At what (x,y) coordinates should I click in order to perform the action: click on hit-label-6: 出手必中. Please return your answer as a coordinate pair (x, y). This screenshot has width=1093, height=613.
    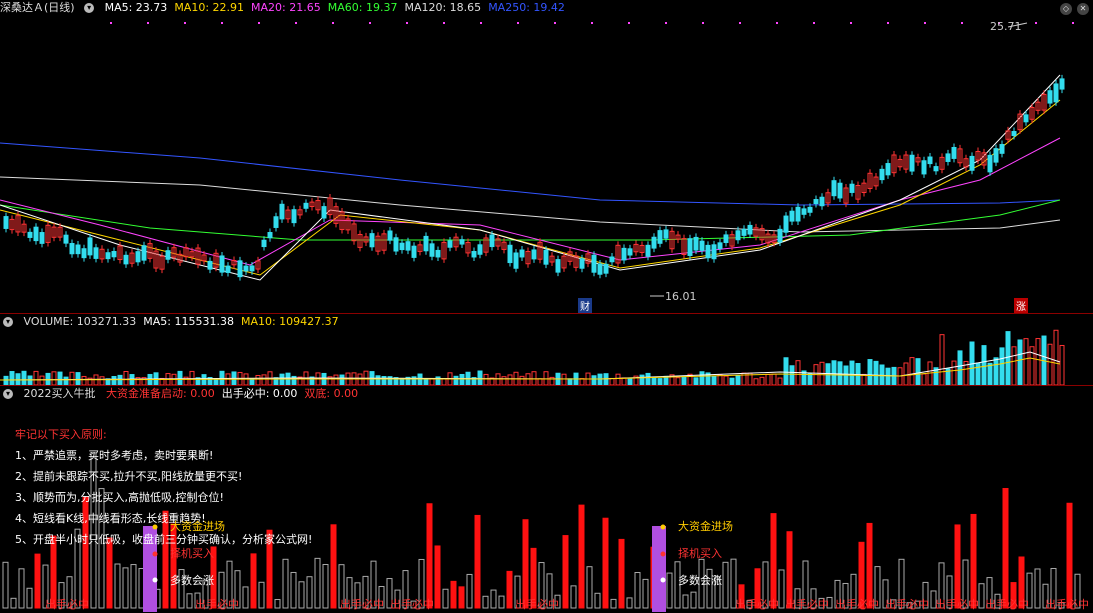
    Looking at the image, I should click on (757, 604).